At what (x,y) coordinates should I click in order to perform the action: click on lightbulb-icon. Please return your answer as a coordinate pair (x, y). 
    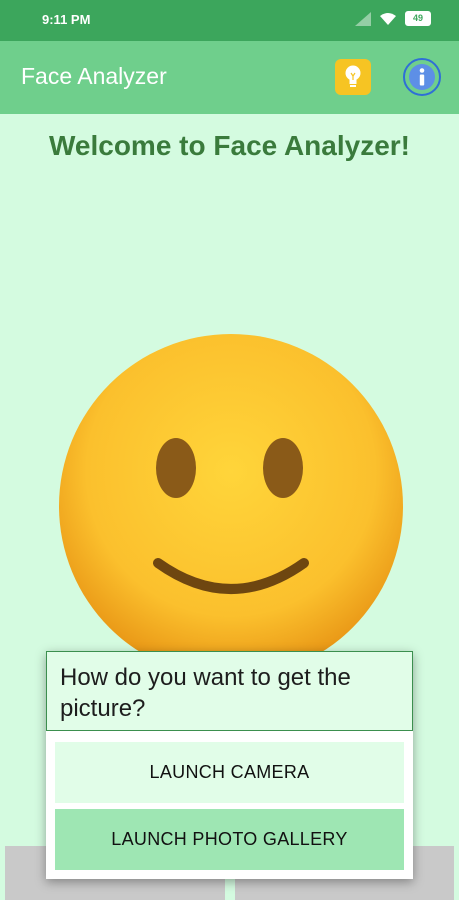
    Looking at the image, I should click on (353, 76).